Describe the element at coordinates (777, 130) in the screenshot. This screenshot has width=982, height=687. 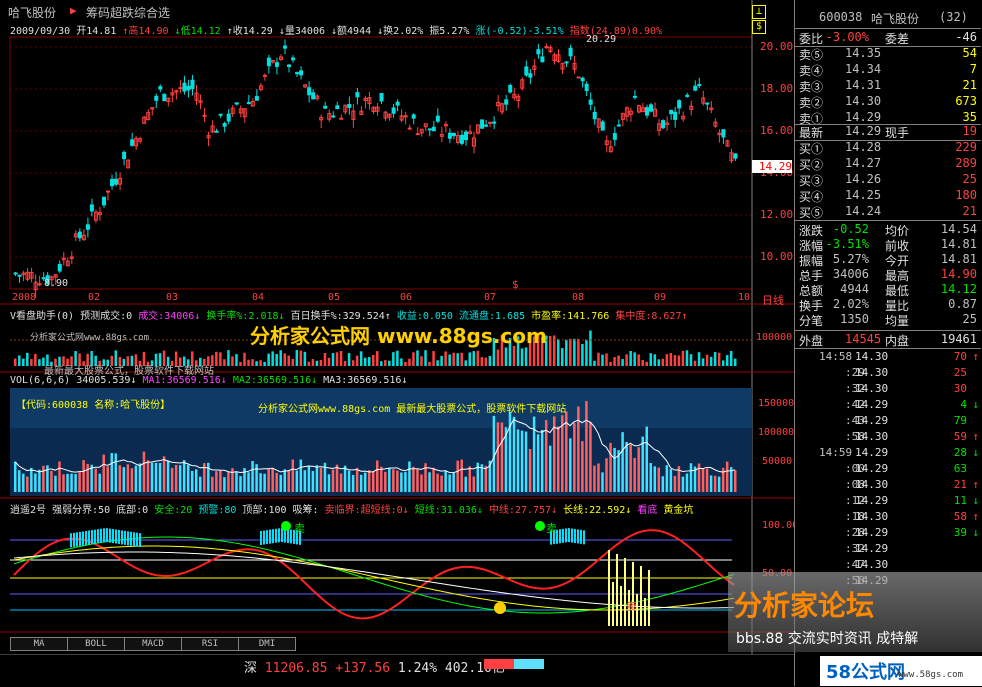
I see `price-axis-label: 16.00` at that location.